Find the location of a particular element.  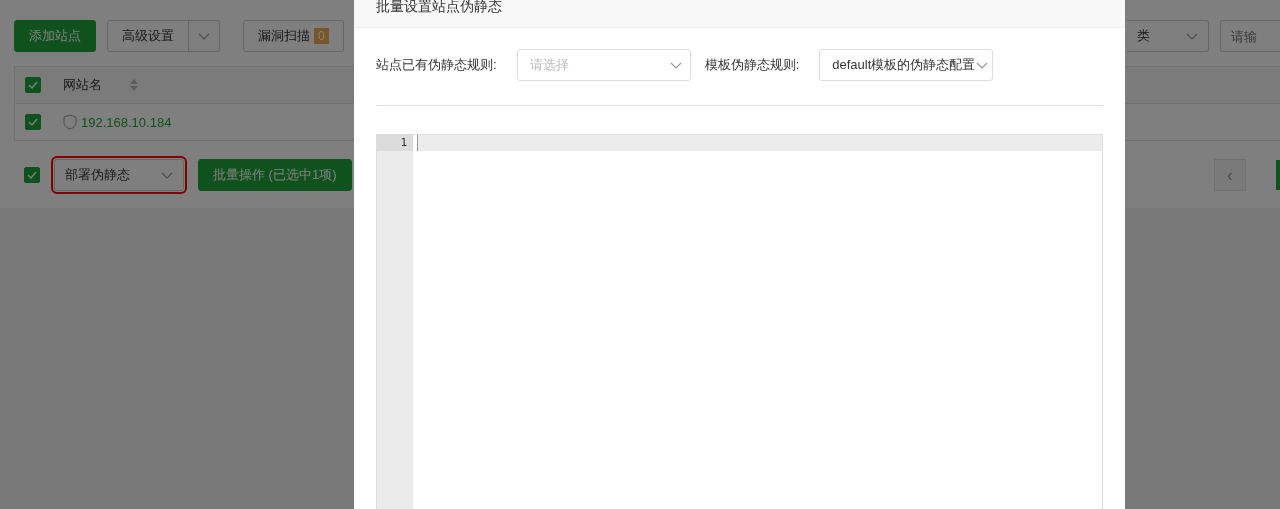

shield-icon is located at coordinates (70, 122).